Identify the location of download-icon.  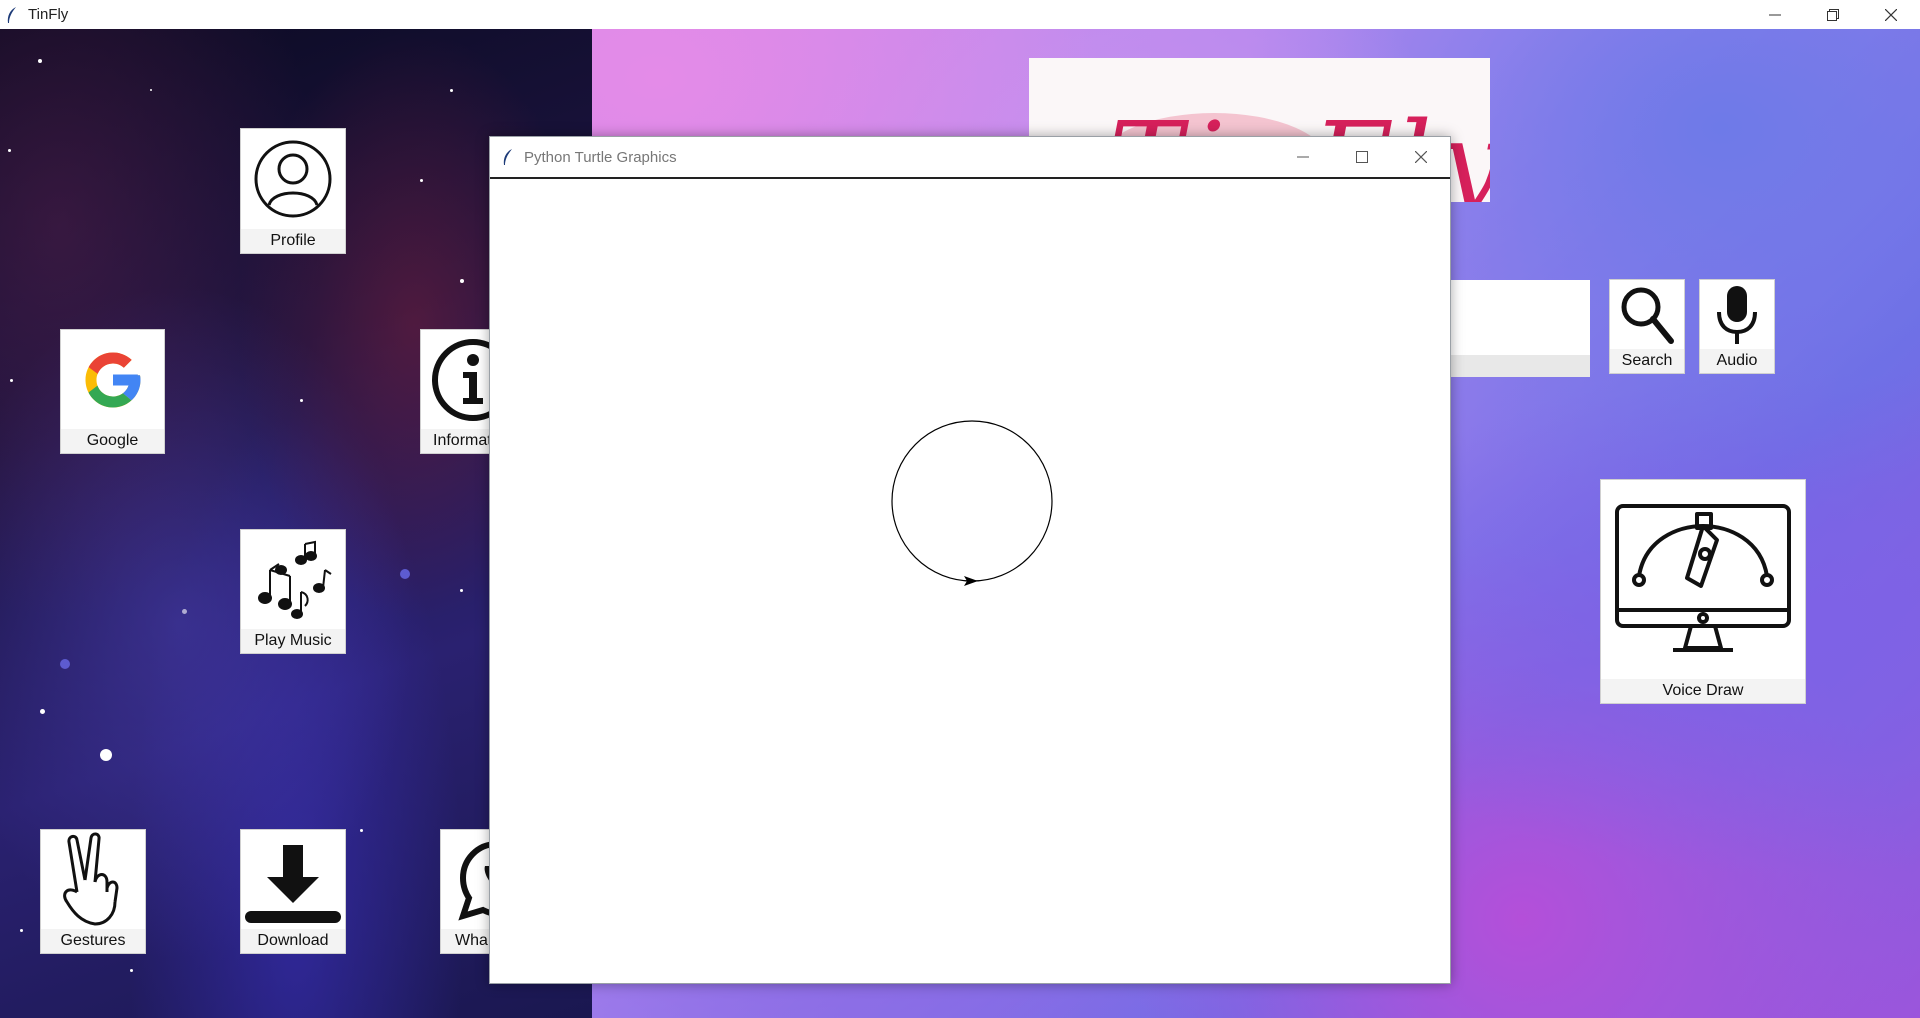
(293, 883).